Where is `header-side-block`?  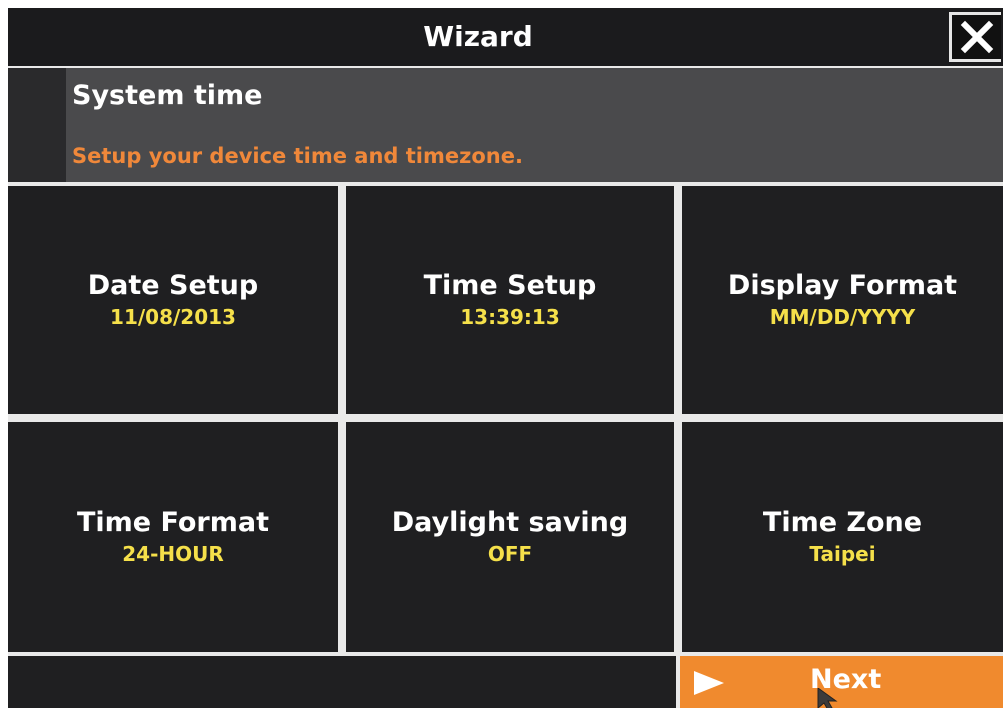
header-side-block is located at coordinates (37, 125).